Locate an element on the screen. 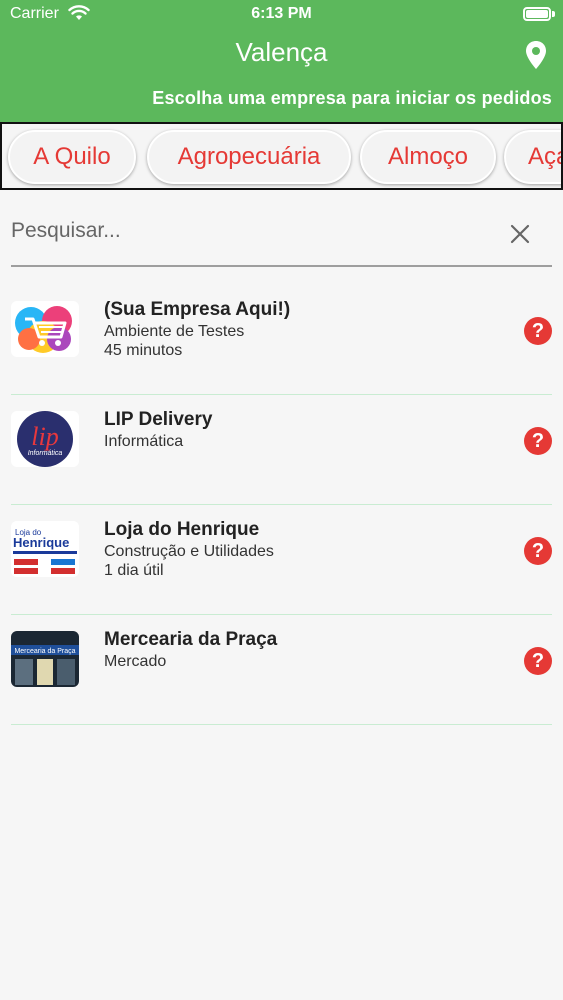  search-box is located at coordinates (281, 238).